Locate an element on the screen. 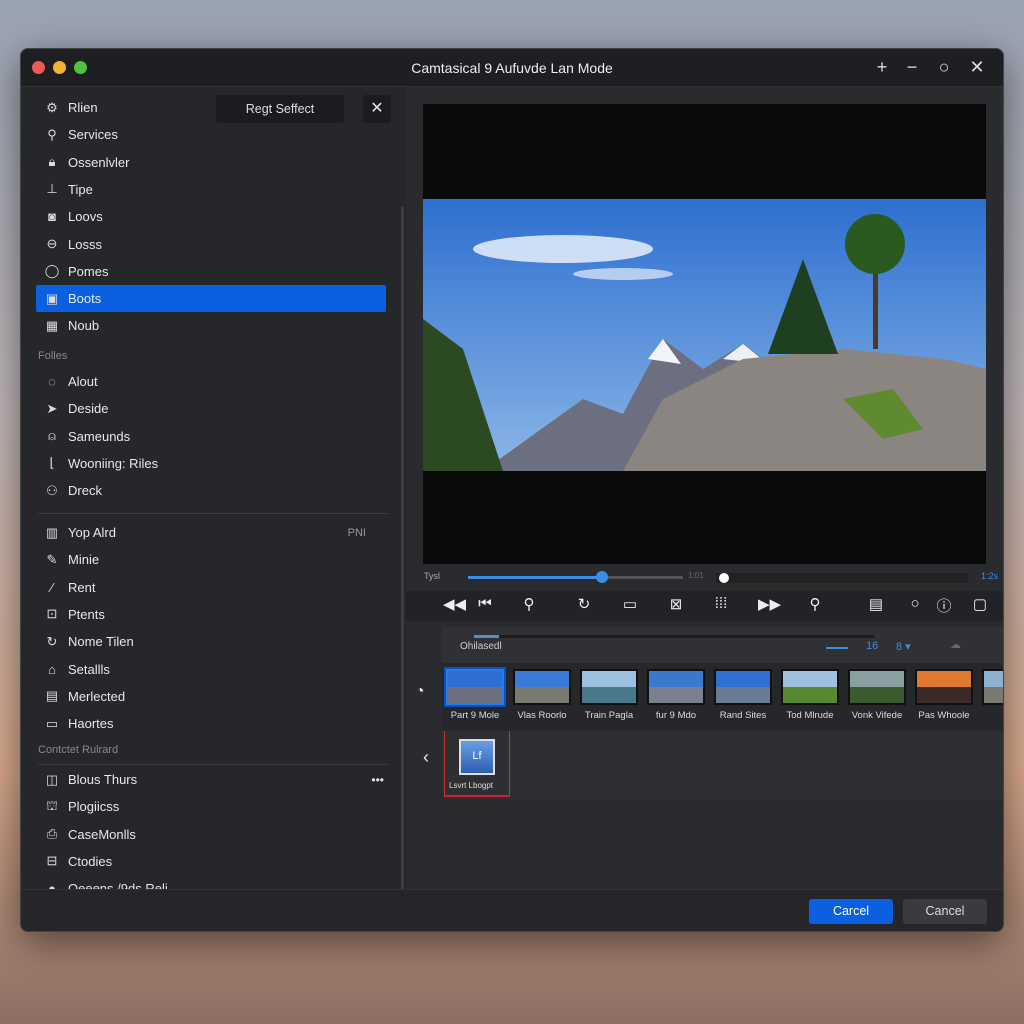  duration: 1:2s is located at coordinates (990, 576).